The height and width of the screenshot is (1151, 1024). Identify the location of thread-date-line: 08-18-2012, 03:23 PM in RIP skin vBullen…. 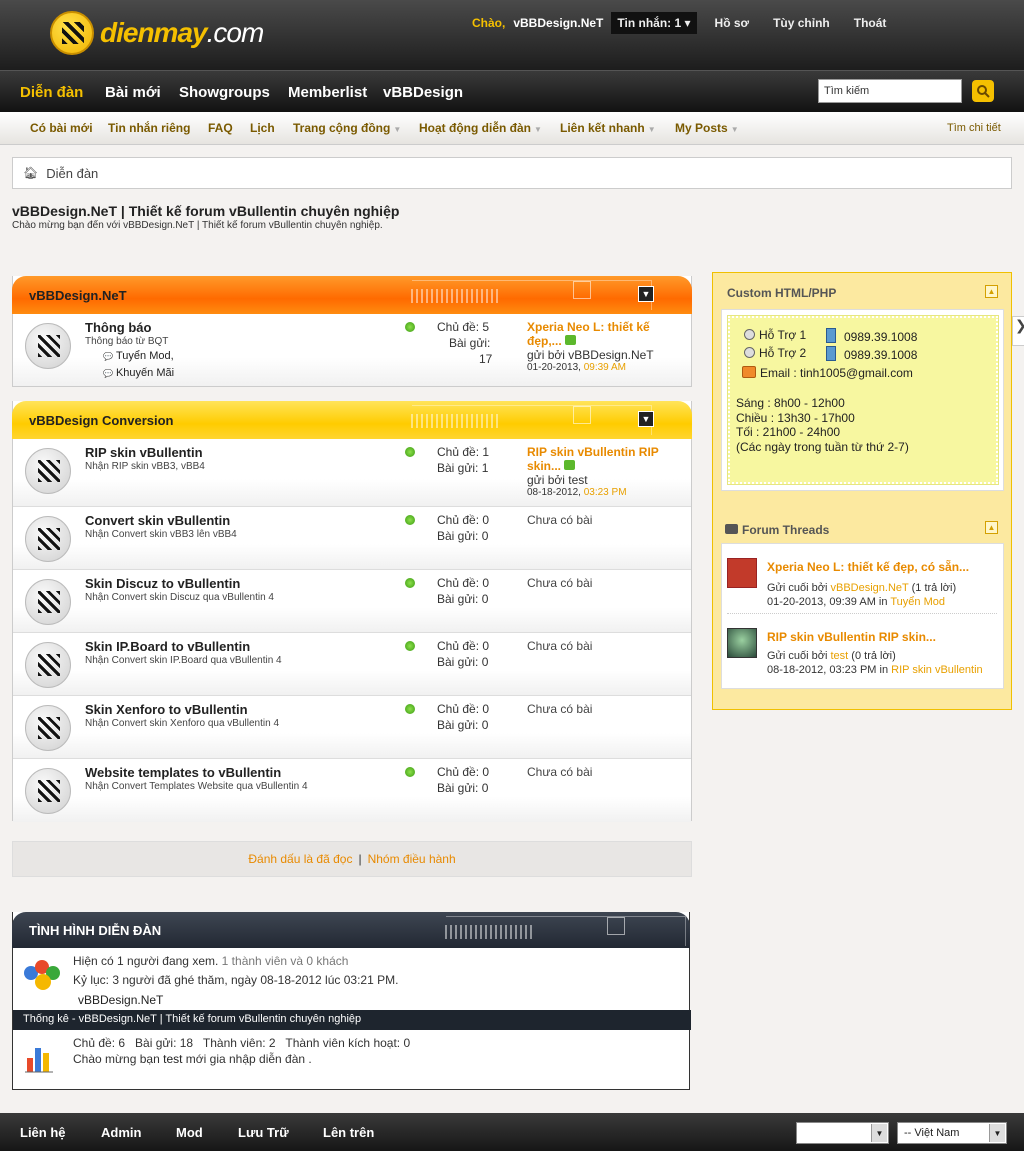
(875, 670).